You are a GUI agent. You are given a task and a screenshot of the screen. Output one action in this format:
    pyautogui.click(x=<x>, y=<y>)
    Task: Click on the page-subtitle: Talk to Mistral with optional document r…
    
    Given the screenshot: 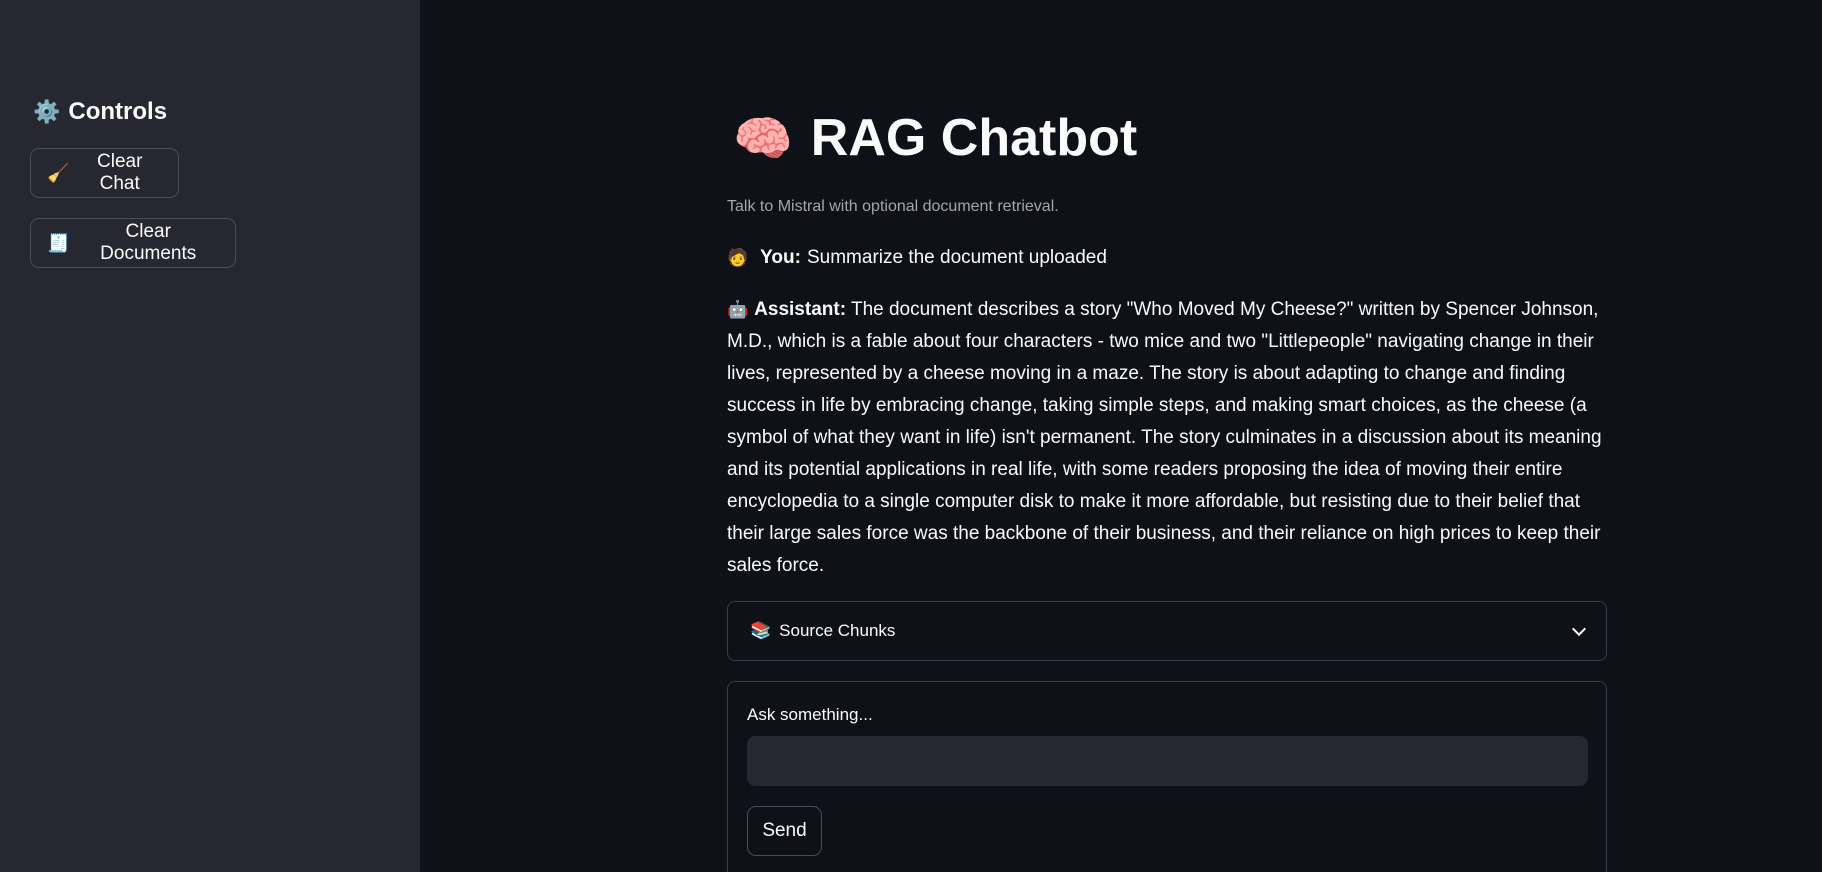 What is the action you would take?
    pyautogui.click(x=893, y=206)
    